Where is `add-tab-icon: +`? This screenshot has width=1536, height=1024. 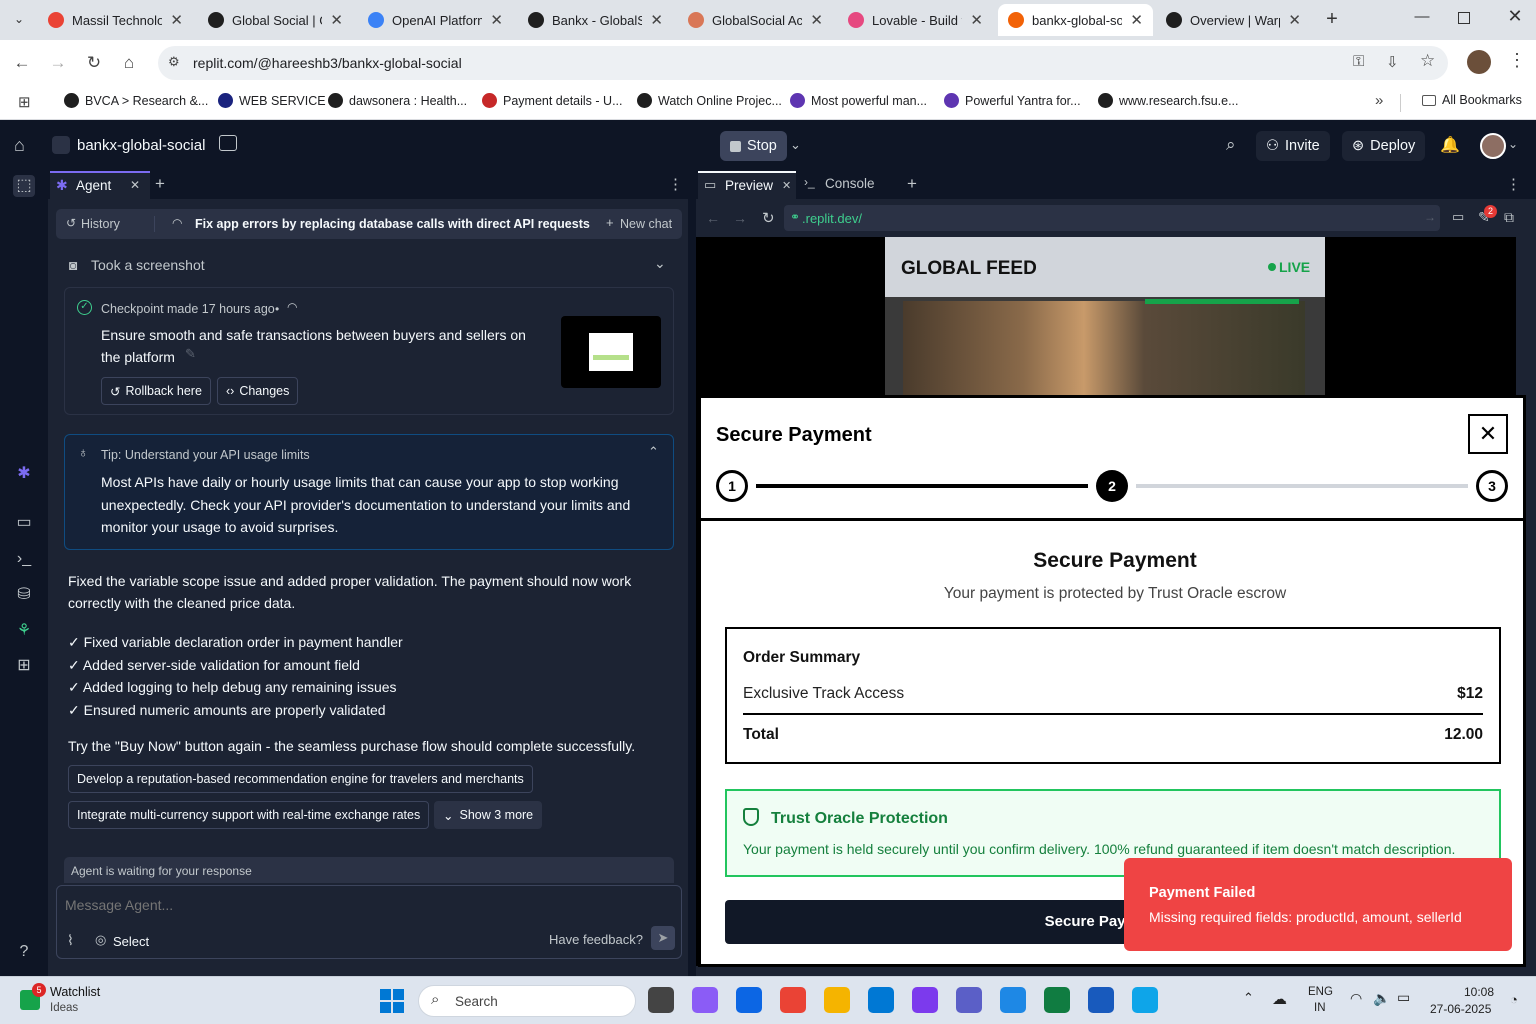
add-tab-icon: + is located at coordinates (912, 184).